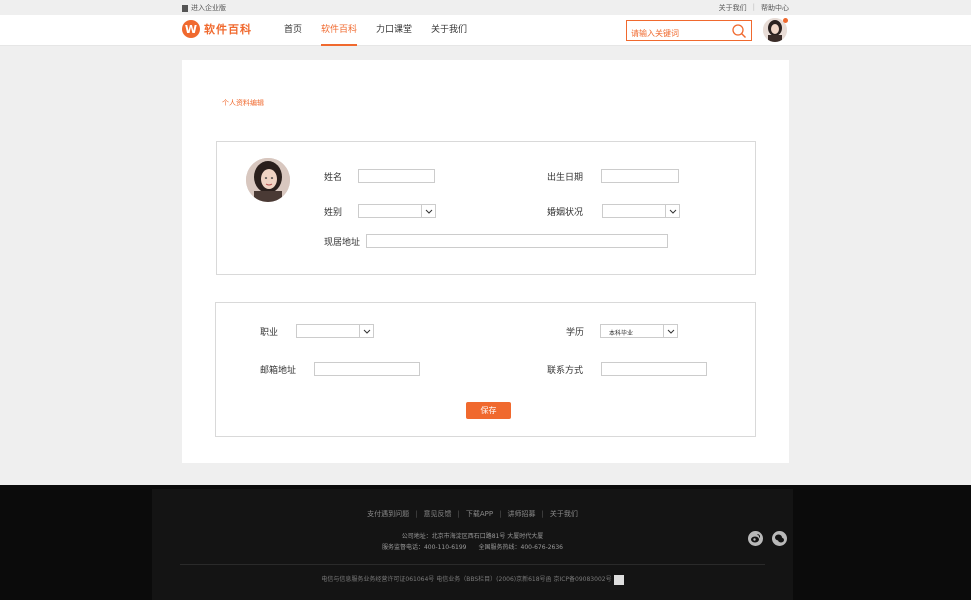  Describe the element at coordinates (228, 29) in the screenshot. I see `logo-text: 软件百科` at that location.